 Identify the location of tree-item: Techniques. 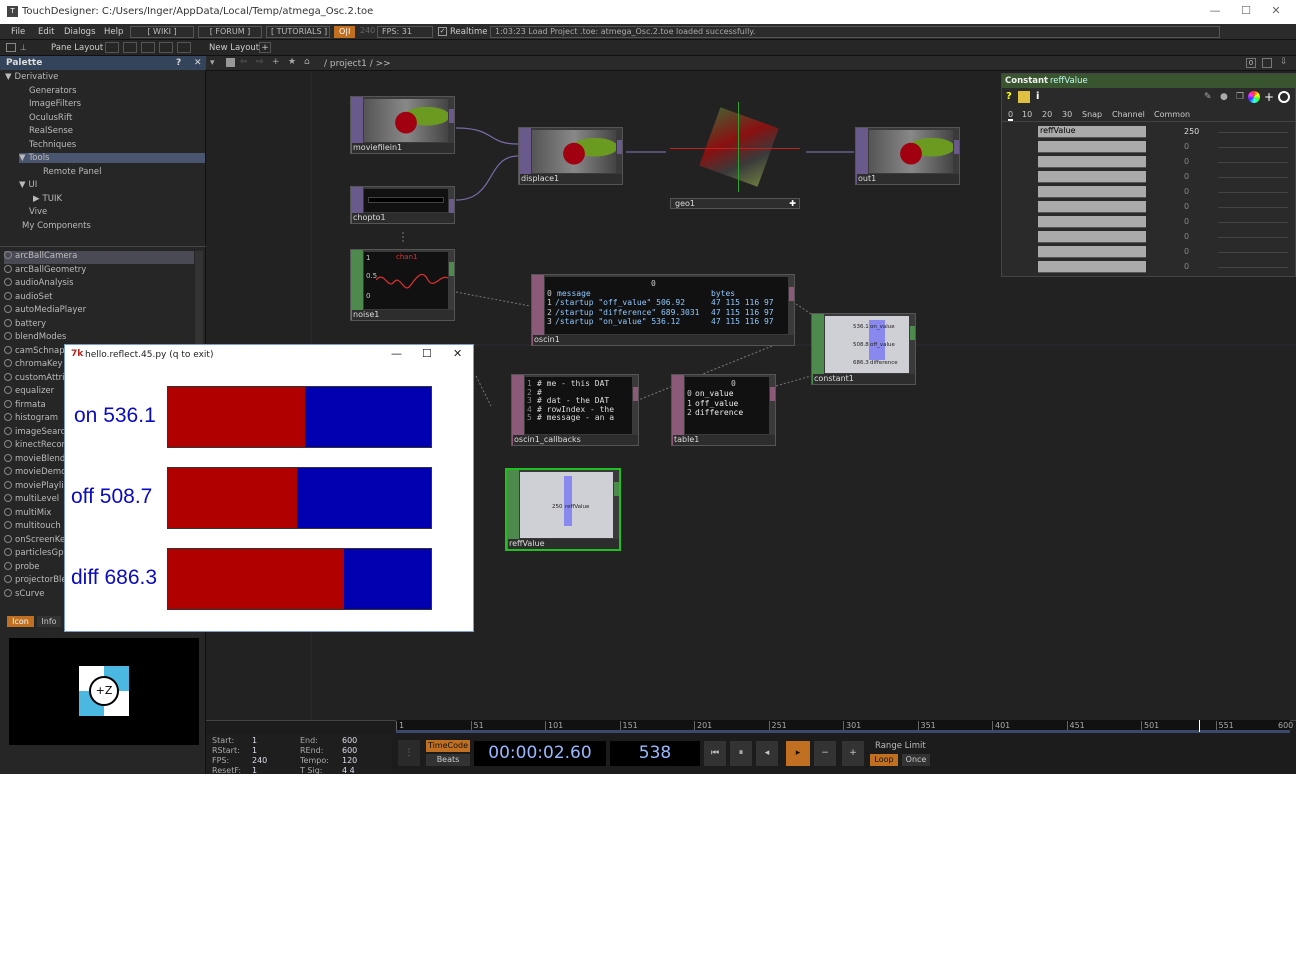
(47, 145).